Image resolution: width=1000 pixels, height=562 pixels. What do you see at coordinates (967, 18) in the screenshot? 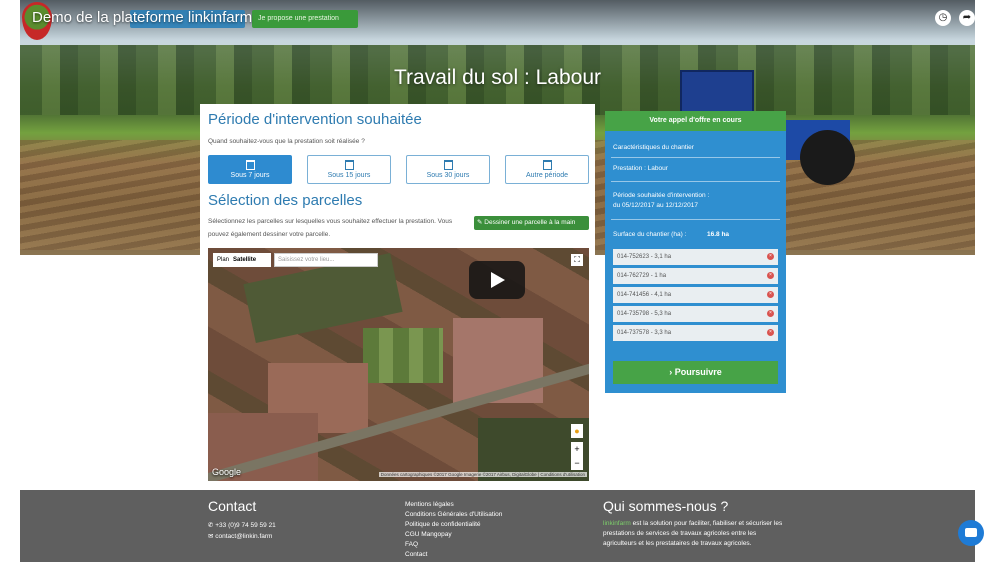
I see `share-icon: ➦` at bounding box center [967, 18].